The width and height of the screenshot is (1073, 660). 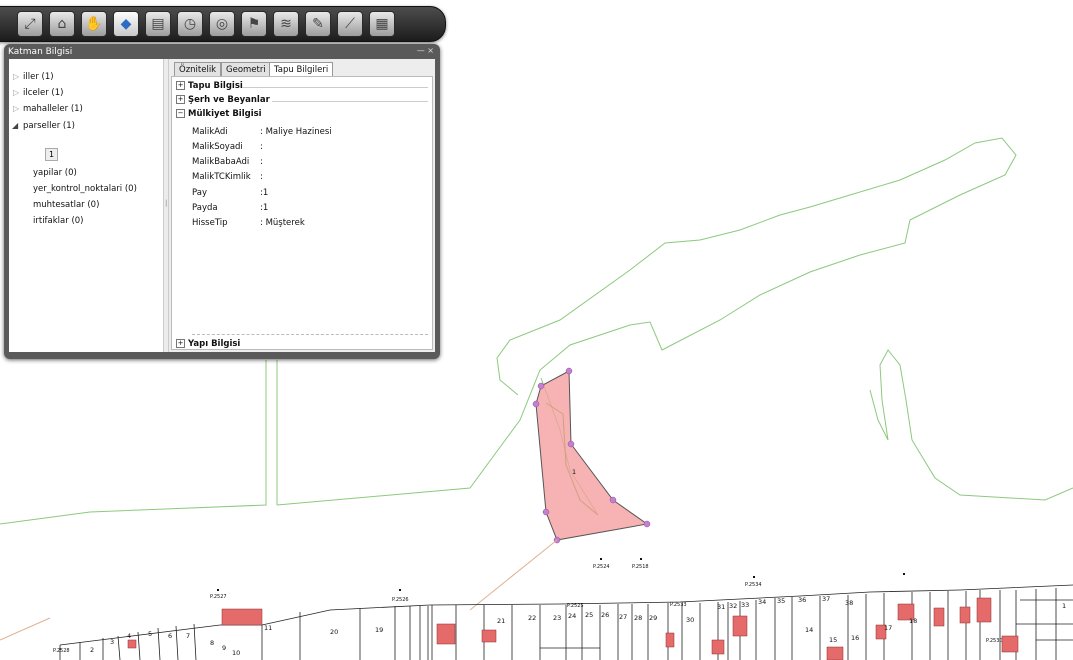 What do you see at coordinates (40, 52) in the screenshot?
I see `panel-title: Katman Bilgisi` at bounding box center [40, 52].